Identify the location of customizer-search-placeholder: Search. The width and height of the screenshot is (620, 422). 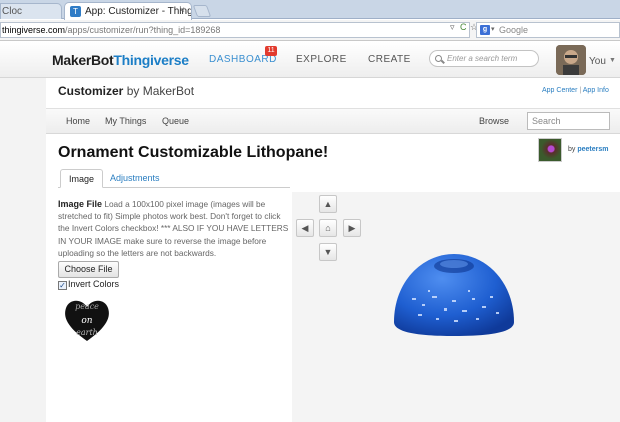
(546, 121).